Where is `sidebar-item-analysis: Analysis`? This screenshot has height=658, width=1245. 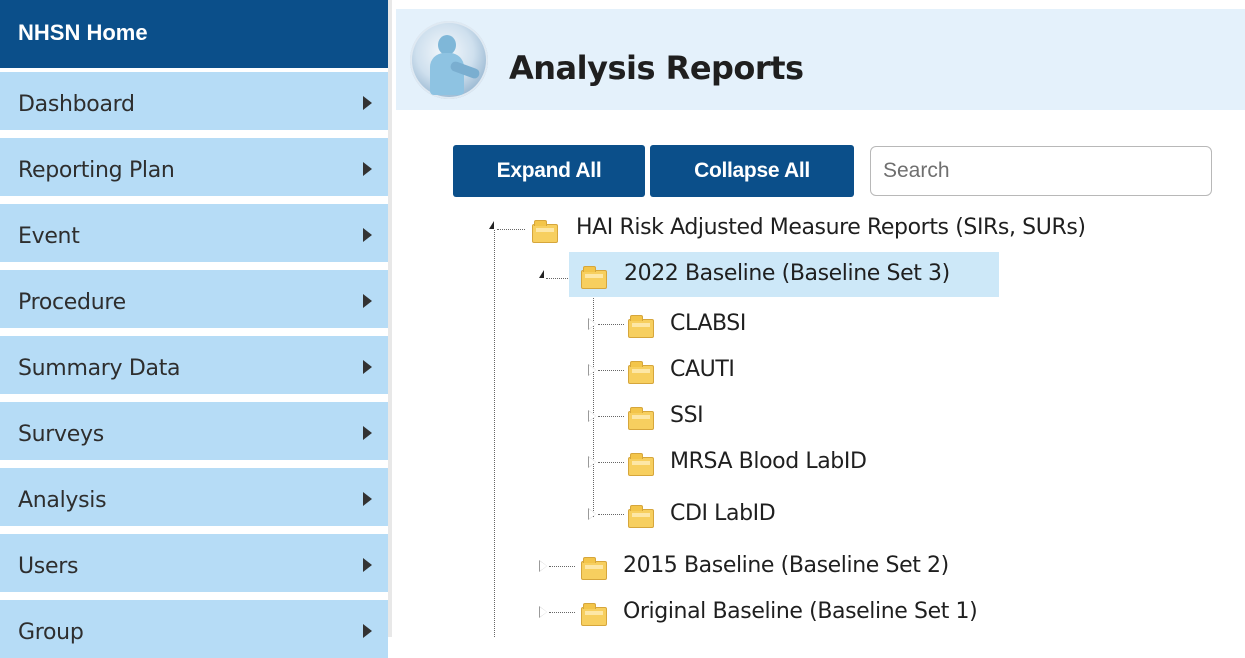
sidebar-item-analysis: Analysis is located at coordinates (194, 495).